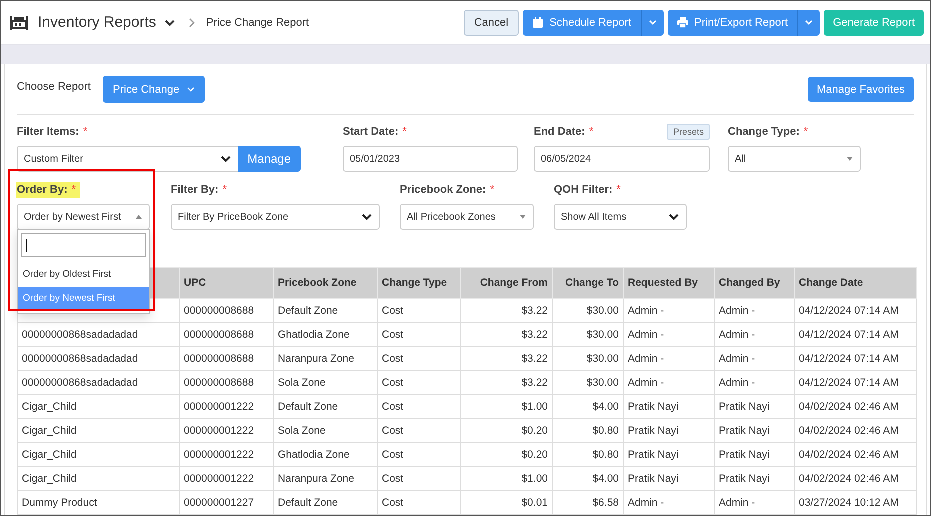 The image size is (931, 516). I want to click on cancel-button: Cancel, so click(491, 23).